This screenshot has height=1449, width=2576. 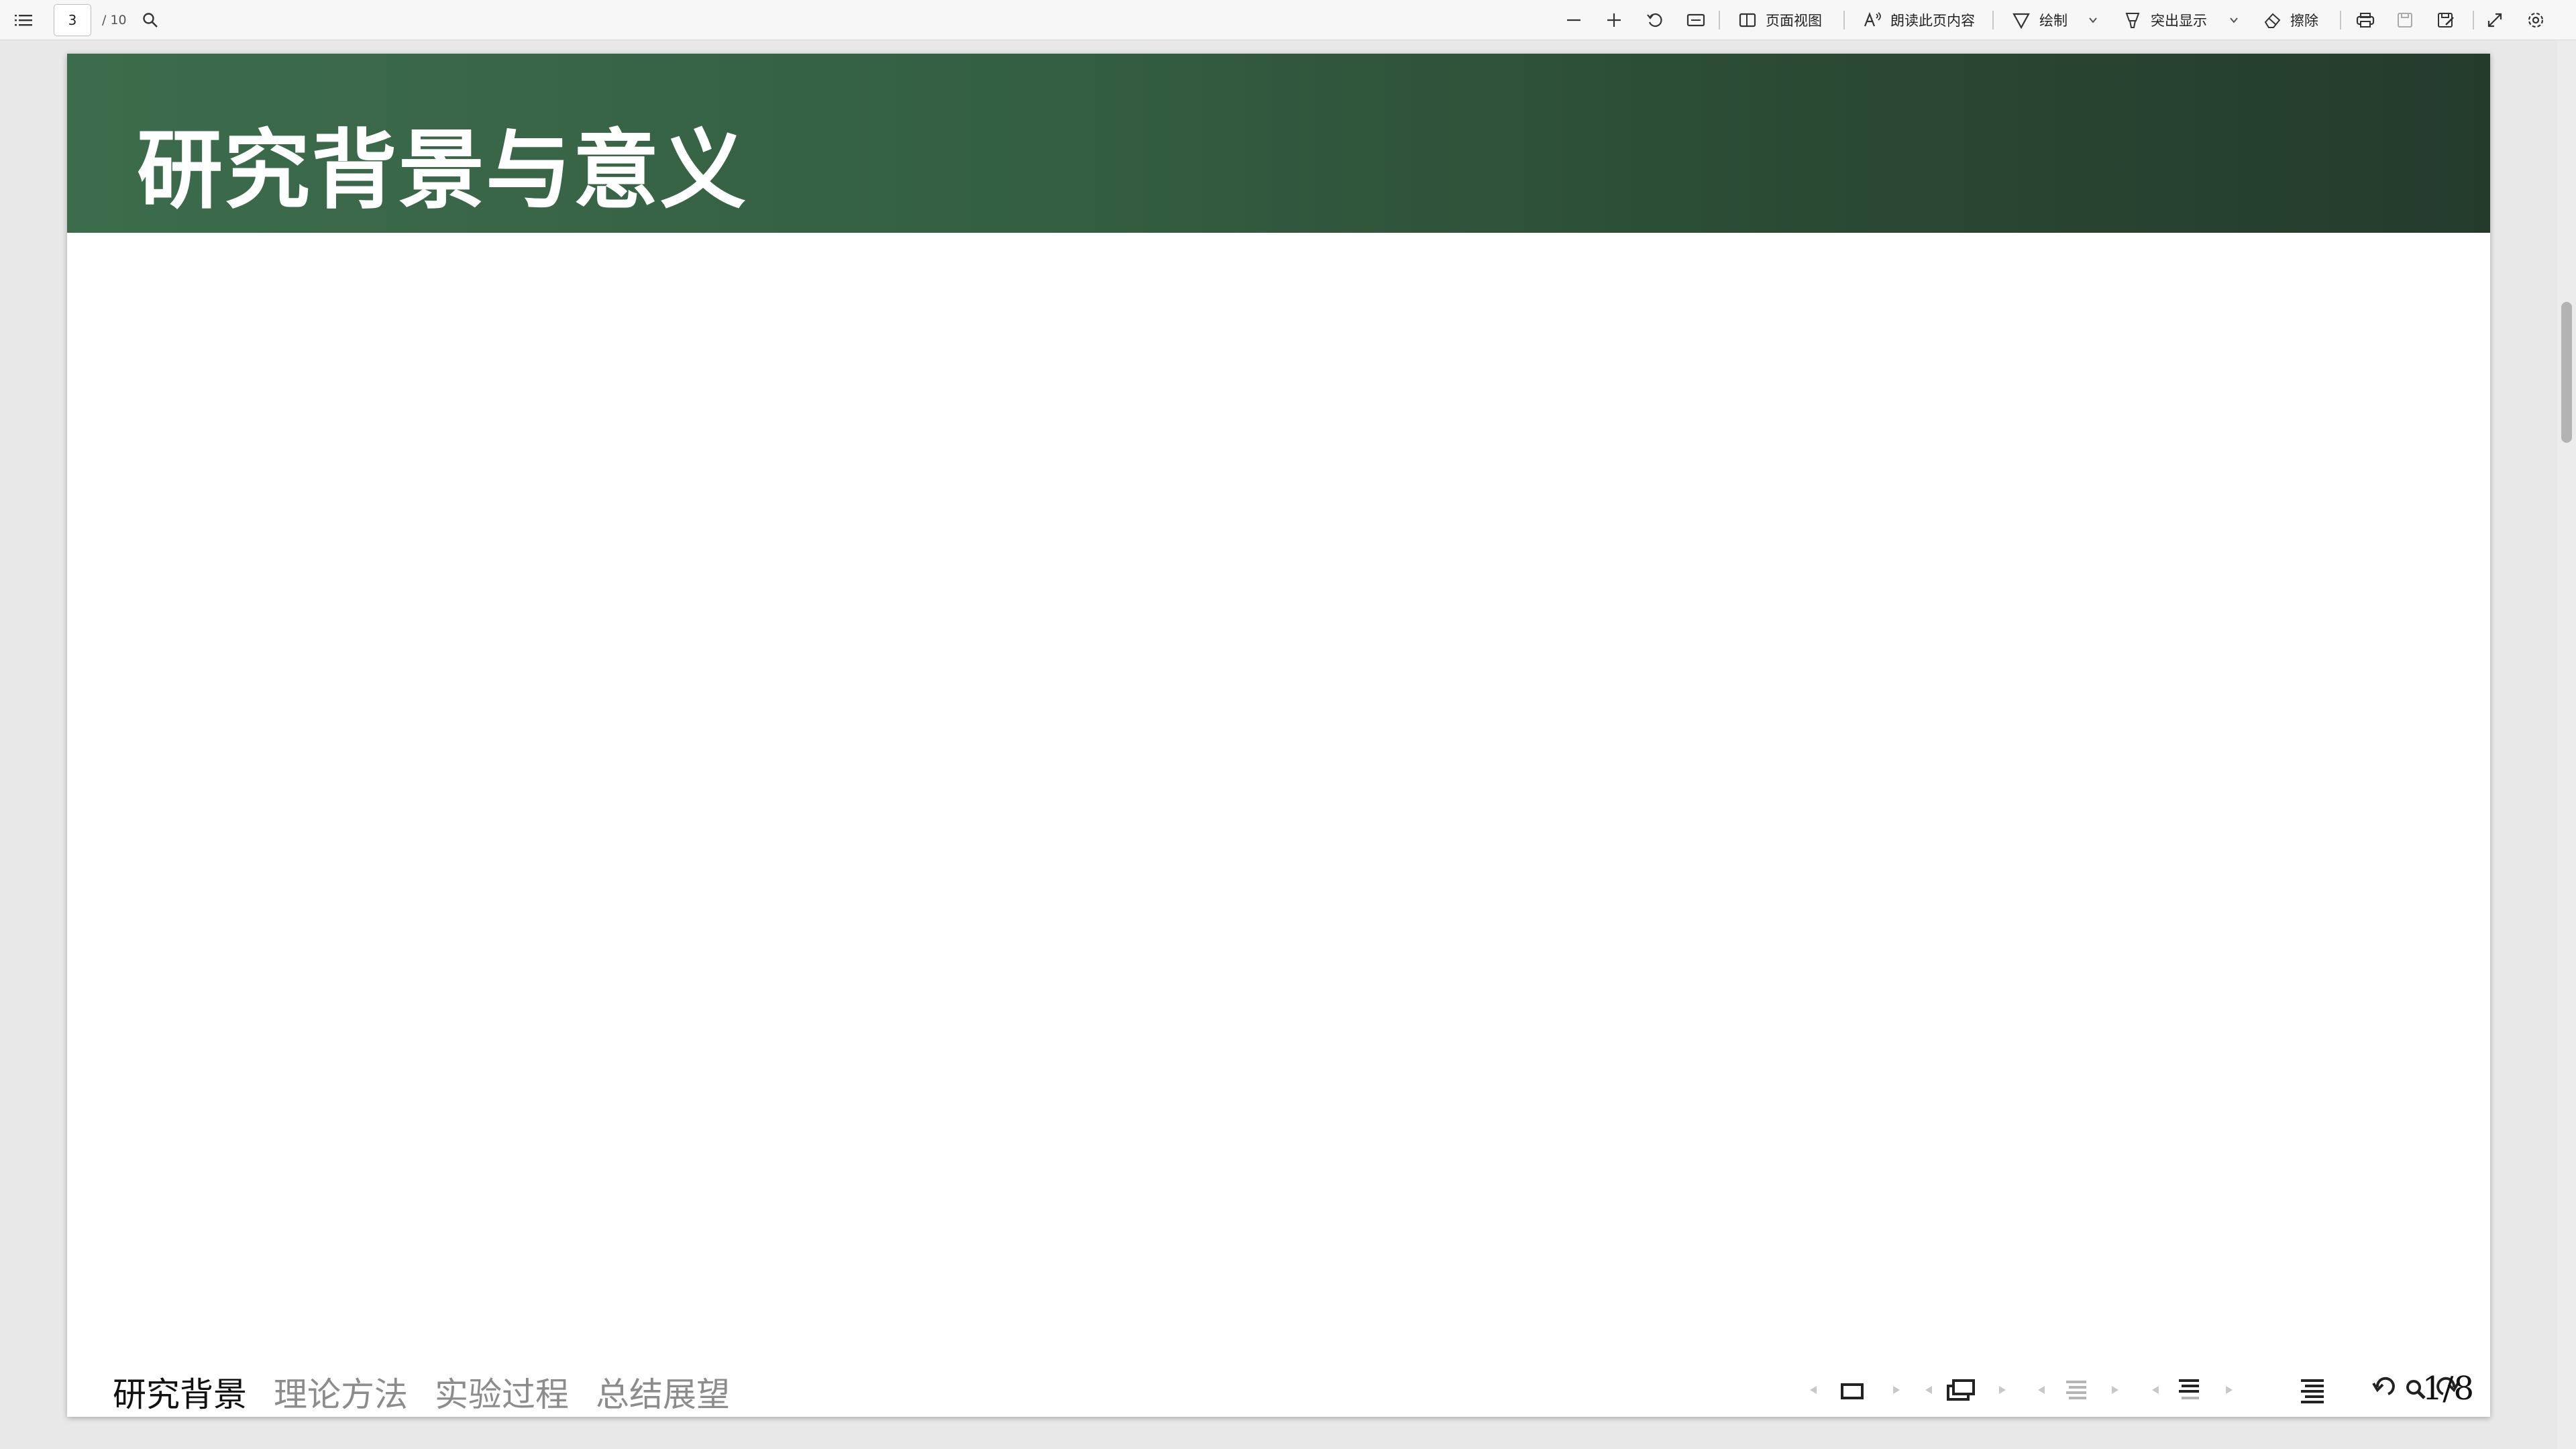 I want to click on section-link-research-background: 研究背景, so click(x=180, y=1392).